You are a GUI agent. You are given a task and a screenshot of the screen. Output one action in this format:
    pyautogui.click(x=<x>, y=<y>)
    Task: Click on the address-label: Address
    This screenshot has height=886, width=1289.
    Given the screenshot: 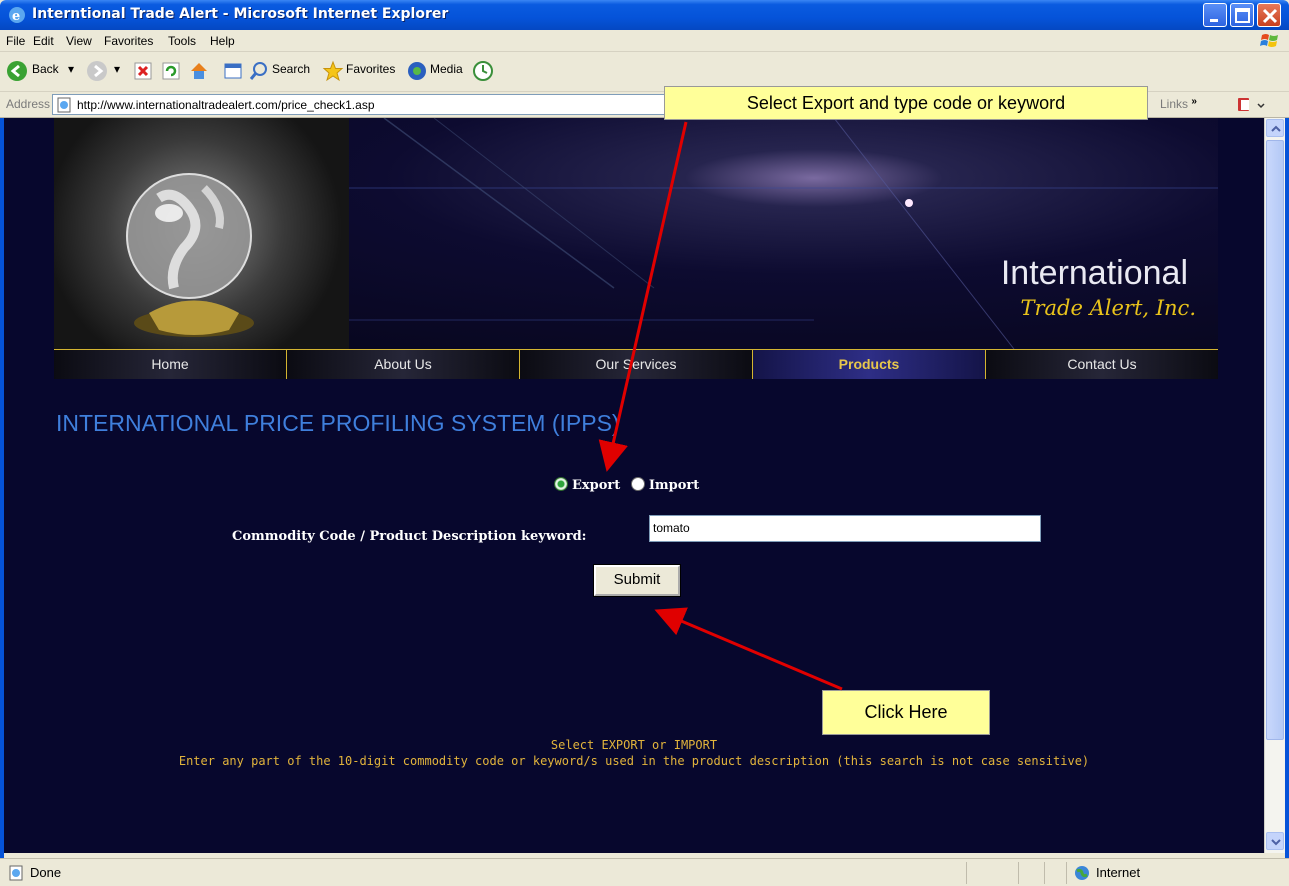 What is the action you would take?
    pyautogui.click(x=28, y=104)
    